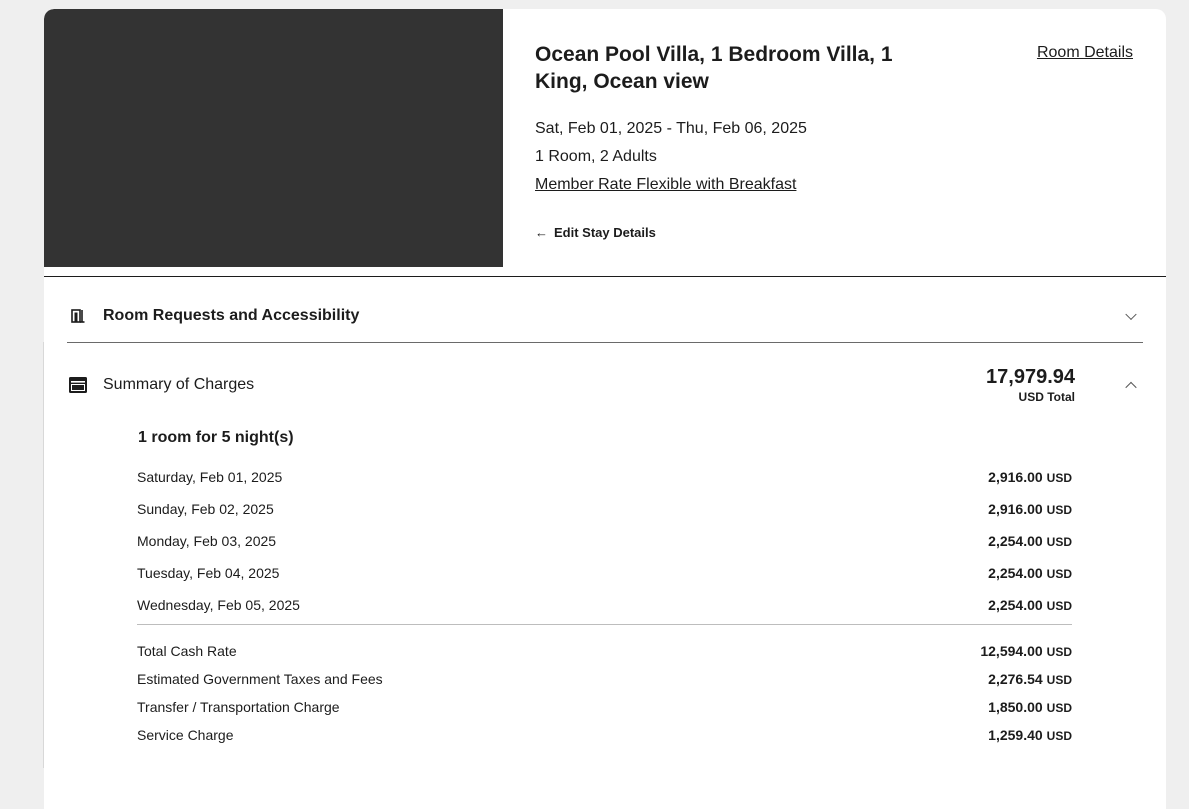 This screenshot has height=809, width=1189. I want to click on room-details-link: Room Details, so click(1085, 53).